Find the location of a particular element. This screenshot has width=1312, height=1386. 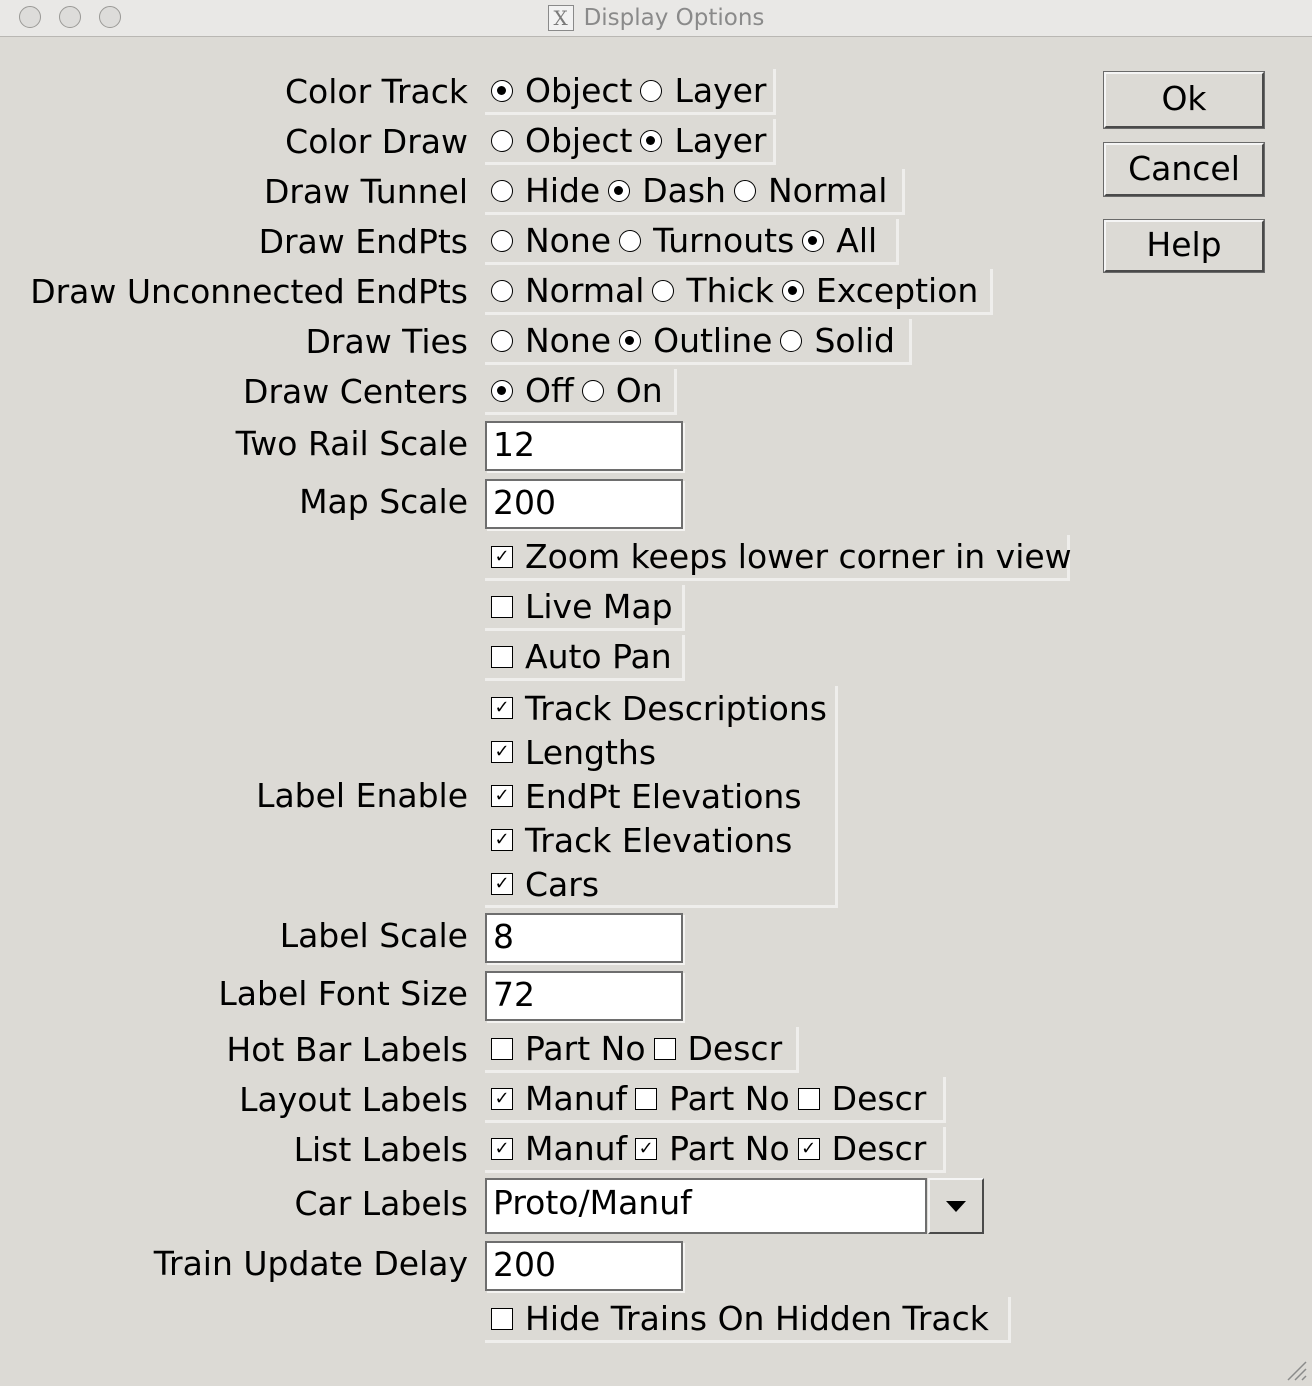

label-font-size-input: 72 is located at coordinates (584, 996).